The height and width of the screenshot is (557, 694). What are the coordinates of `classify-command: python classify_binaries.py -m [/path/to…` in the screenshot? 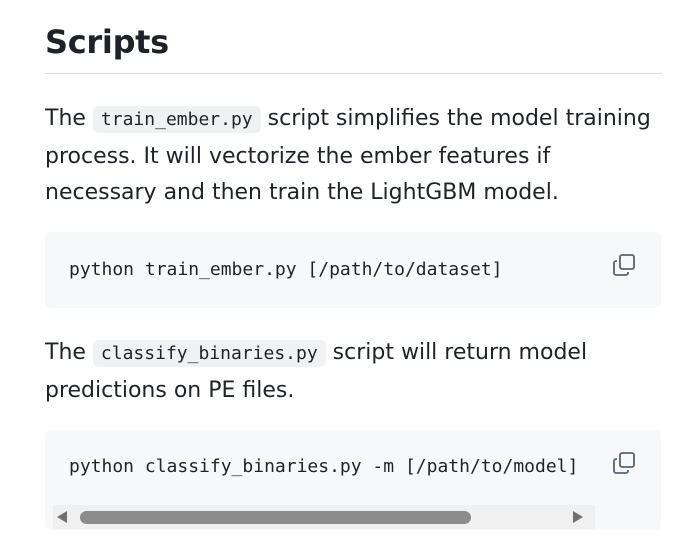 It's located at (324, 466).